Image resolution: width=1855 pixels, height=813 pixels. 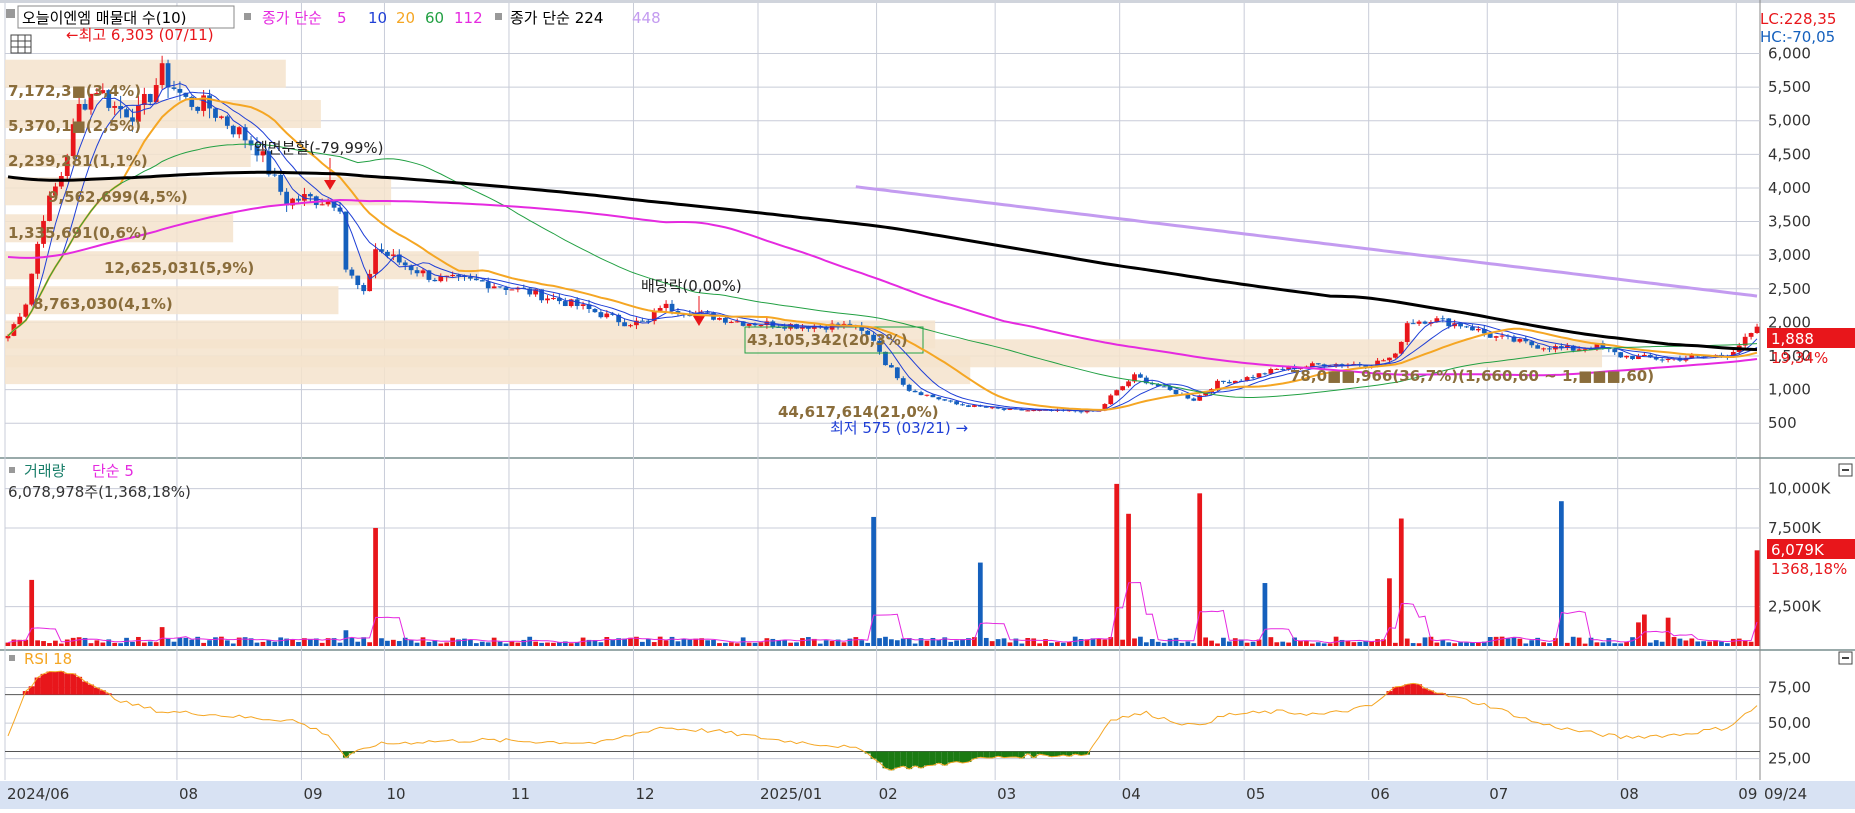 I want to click on volume-current-label: 6,078,978주(1,368,18%), so click(x=99, y=492).